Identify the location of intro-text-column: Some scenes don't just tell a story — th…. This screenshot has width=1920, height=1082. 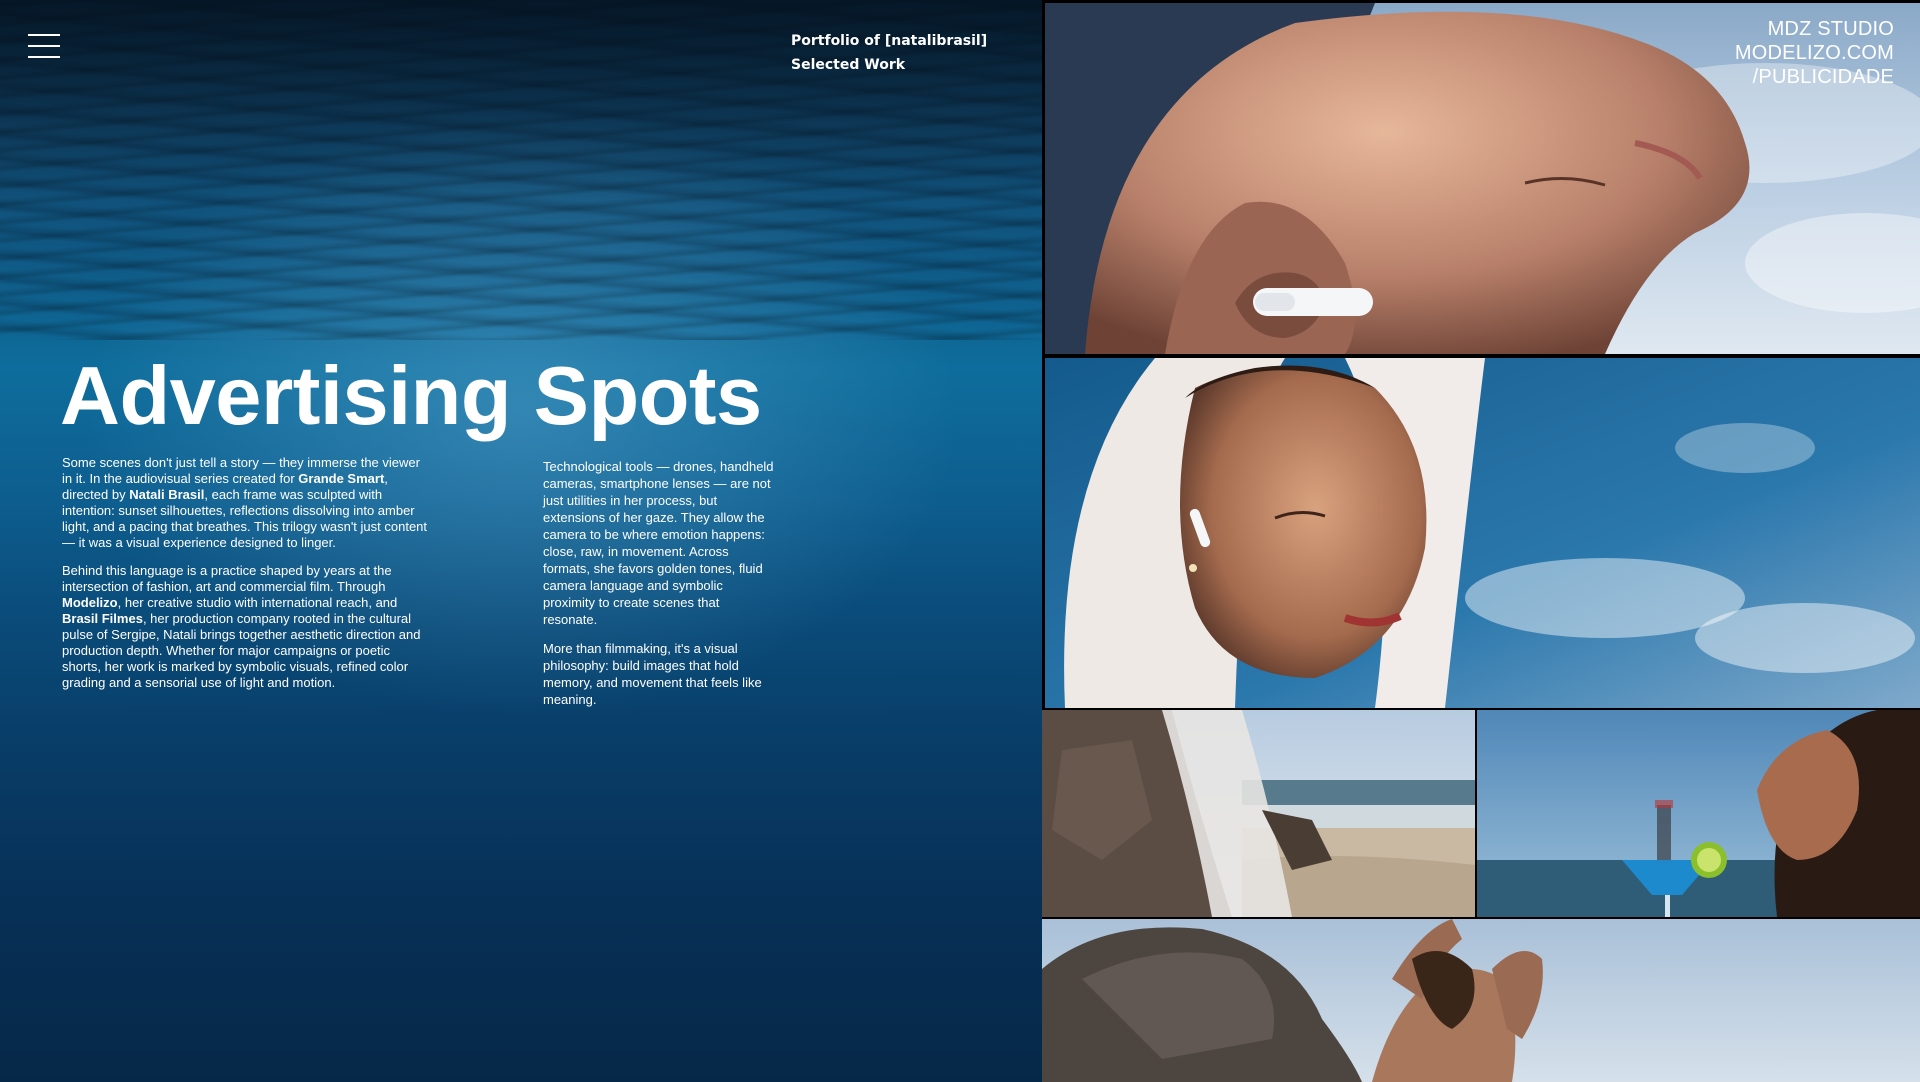
(244, 579).